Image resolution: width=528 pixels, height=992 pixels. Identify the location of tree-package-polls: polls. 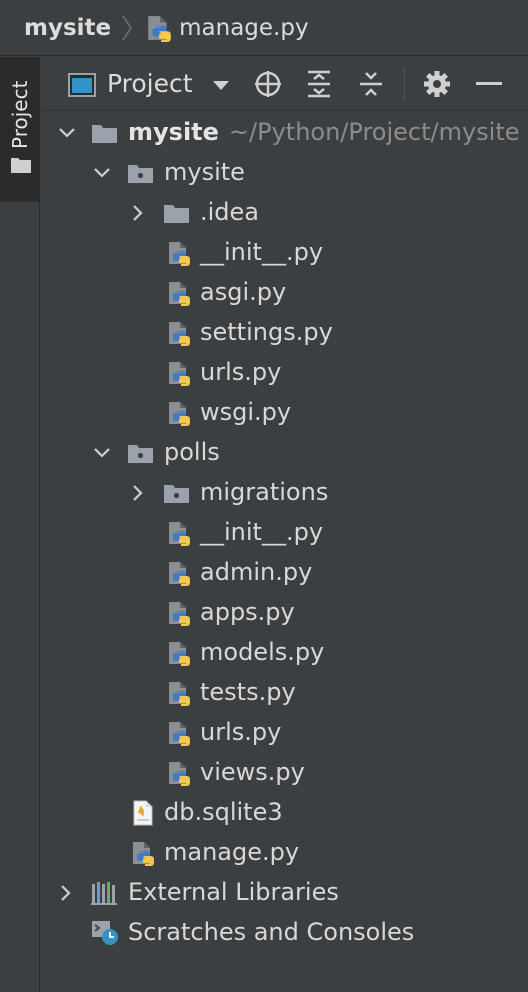
(284, 453).